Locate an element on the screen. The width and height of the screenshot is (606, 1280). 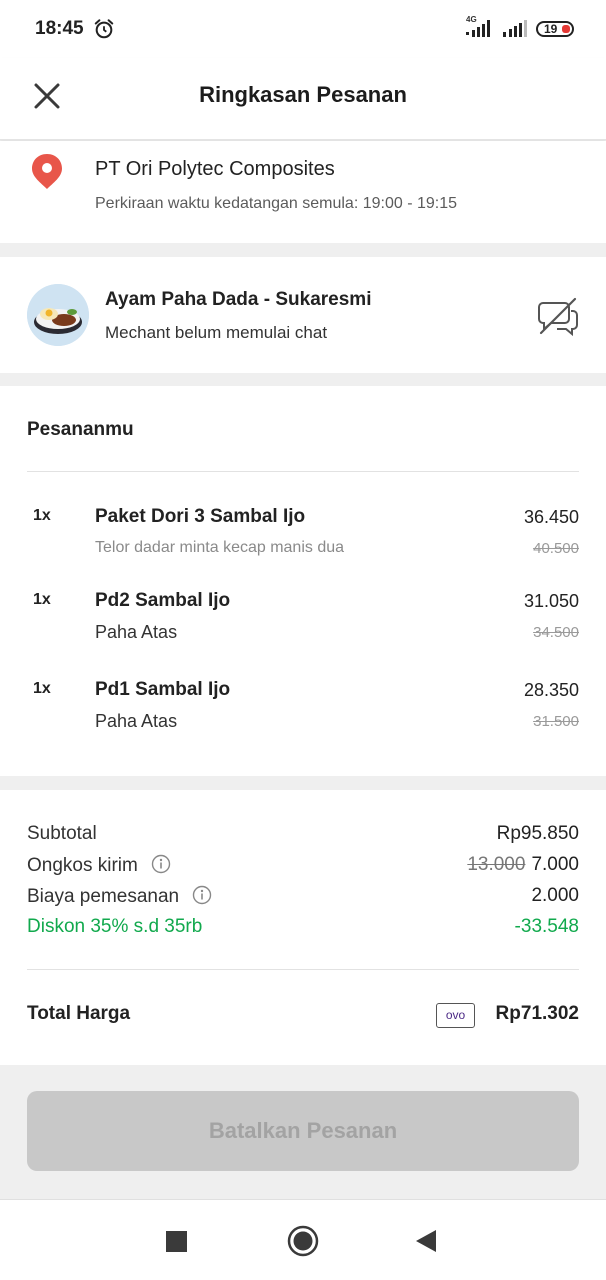
status-bar: 18:45 4G 19 is located at coordinates (303, 29).